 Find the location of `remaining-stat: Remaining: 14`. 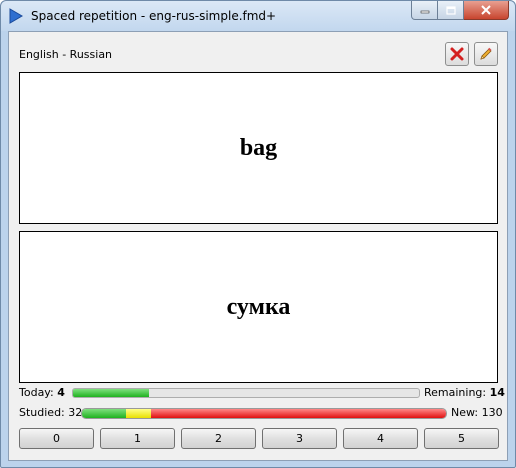

remaining-stat: Remaining: 14 is located at coordinates (464, 392).